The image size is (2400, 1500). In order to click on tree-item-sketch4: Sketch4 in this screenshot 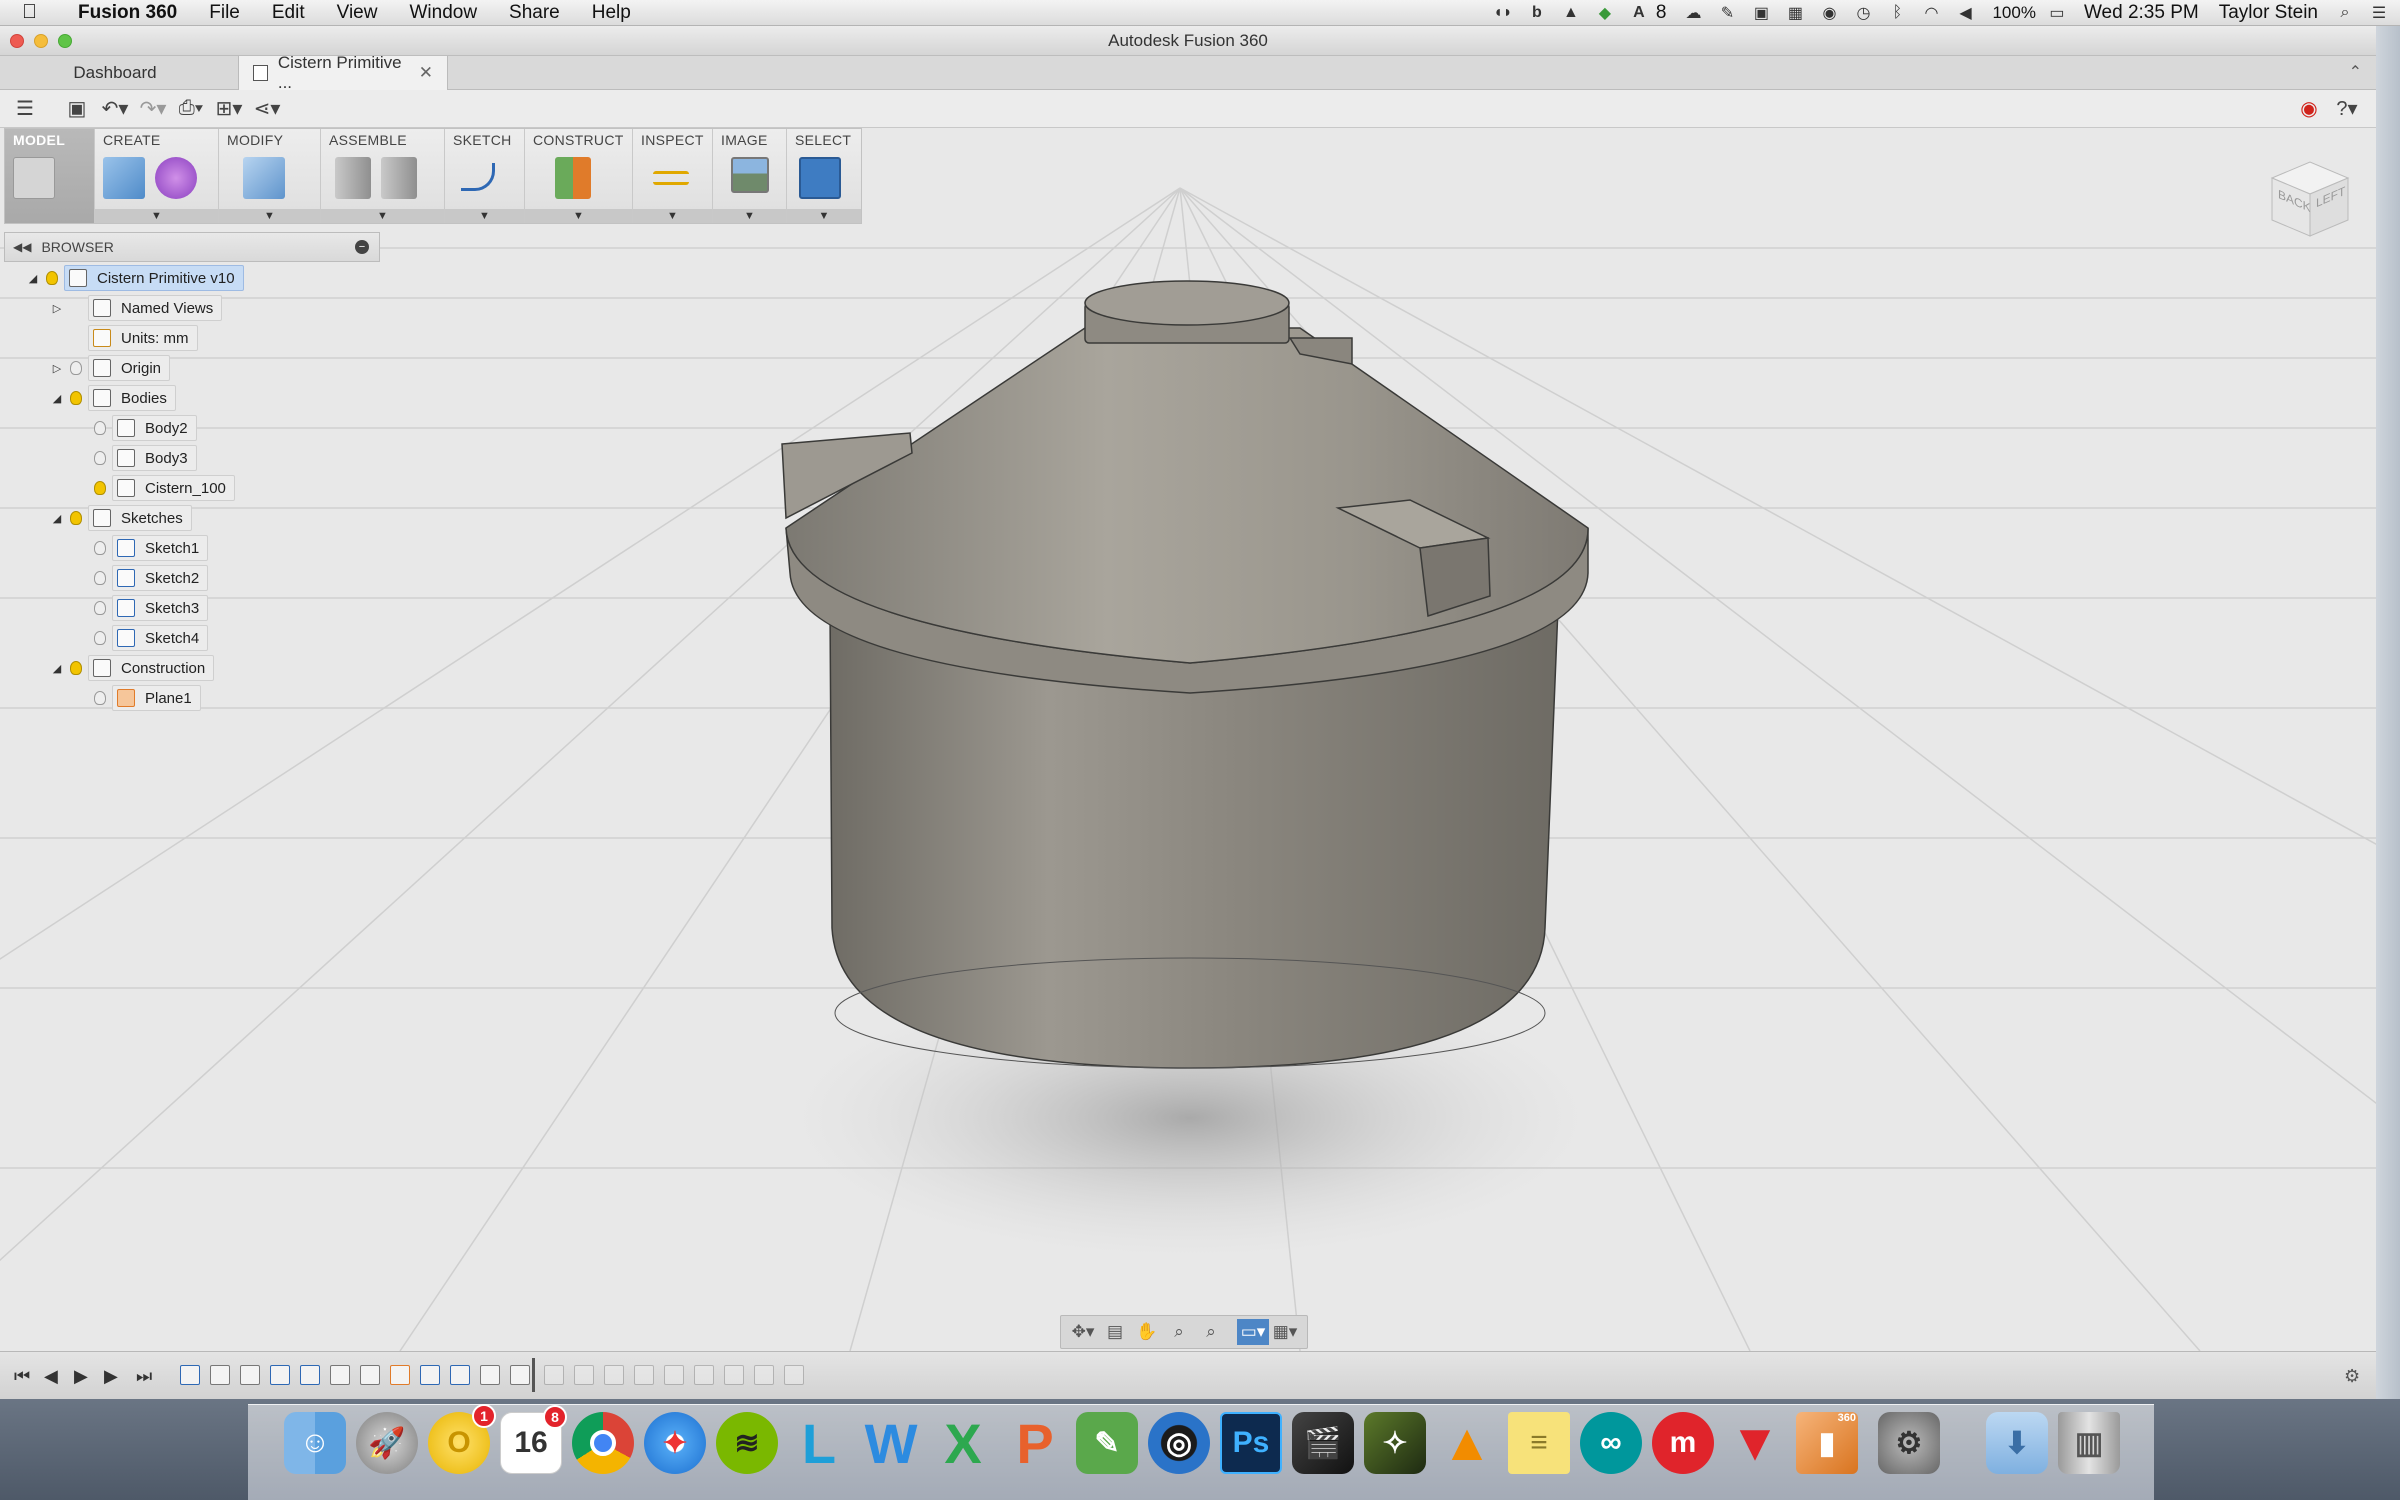, I will do `click(148, 638)`.